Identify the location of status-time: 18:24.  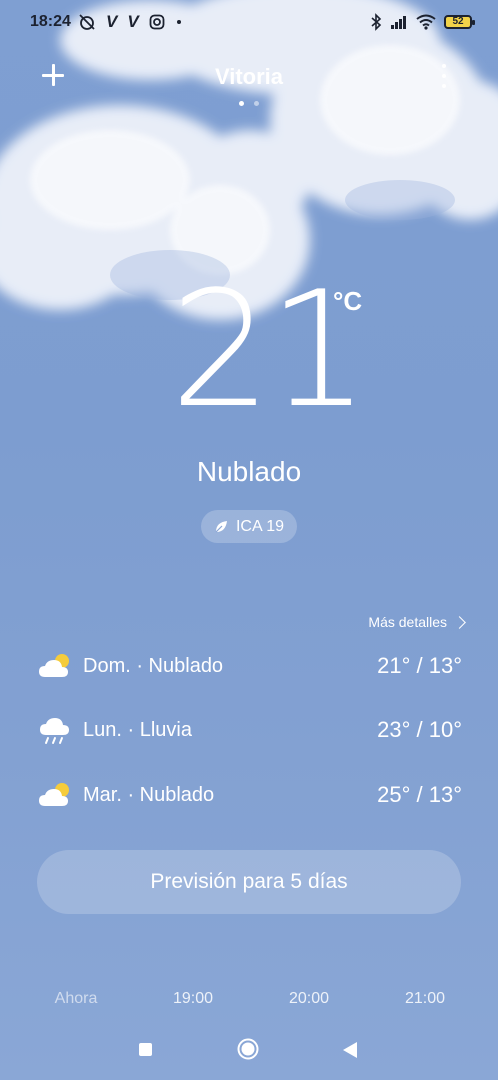
(50, 21).